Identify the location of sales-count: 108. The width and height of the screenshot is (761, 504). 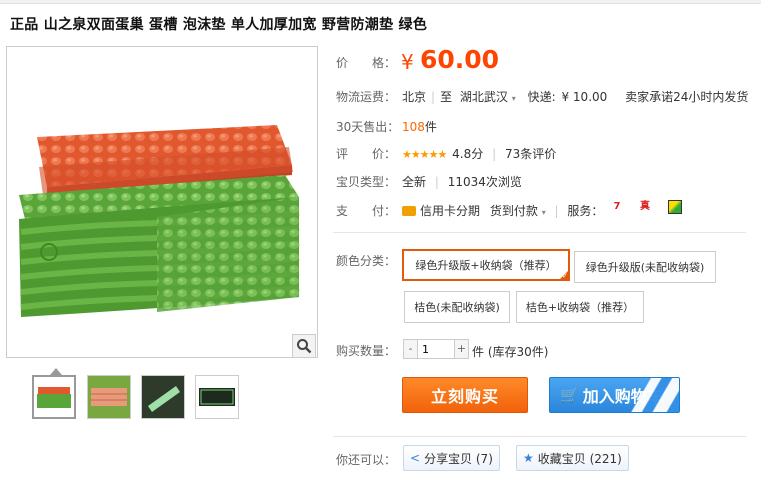
(413, 127).